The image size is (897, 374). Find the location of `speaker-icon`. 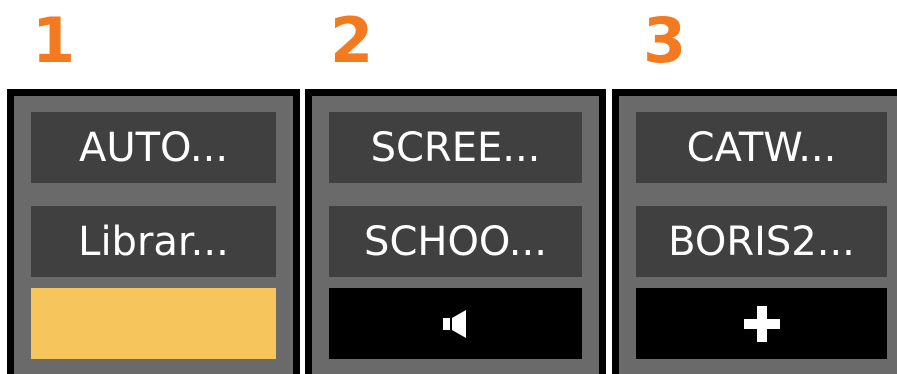

speaker-icon is located at coordinates (456, 324).